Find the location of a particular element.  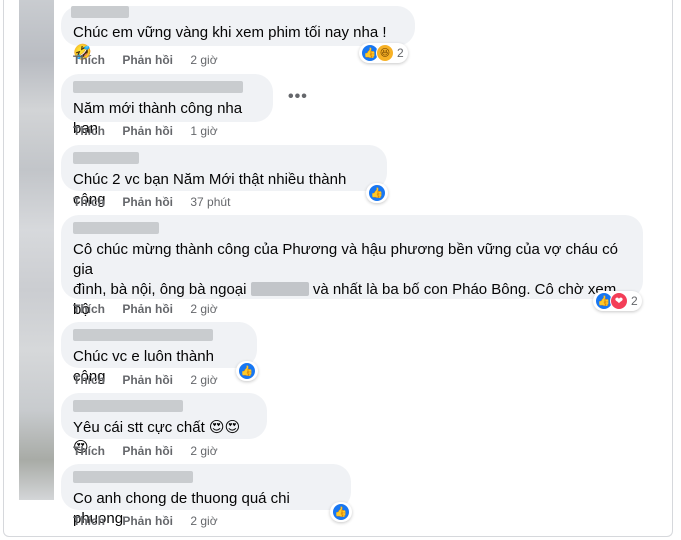

comment-bubble: Chúc vc e luôn thành công is located at coordinates (159, 353).